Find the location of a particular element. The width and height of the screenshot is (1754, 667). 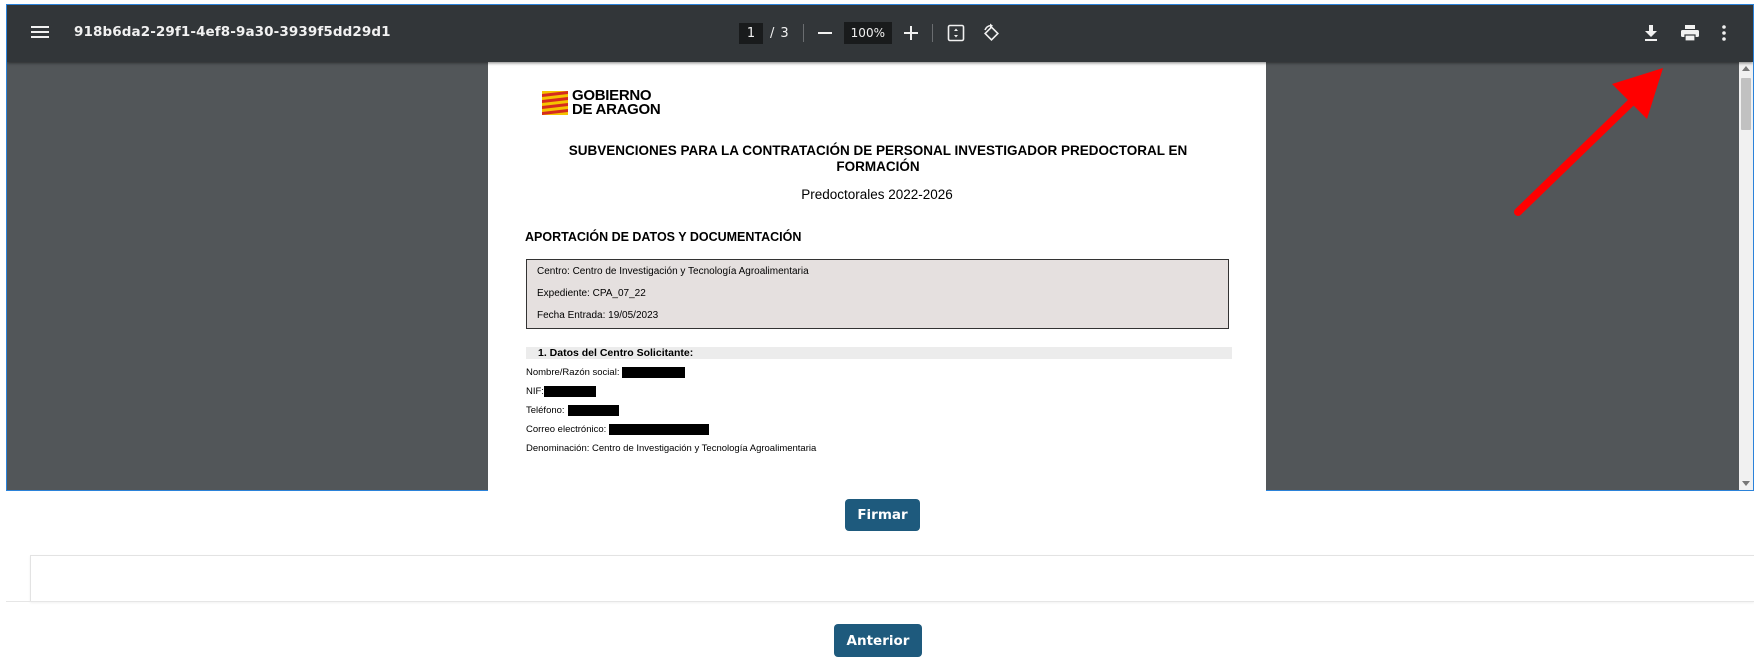

field-nif: NIF: is located at coordinates (561, 391).